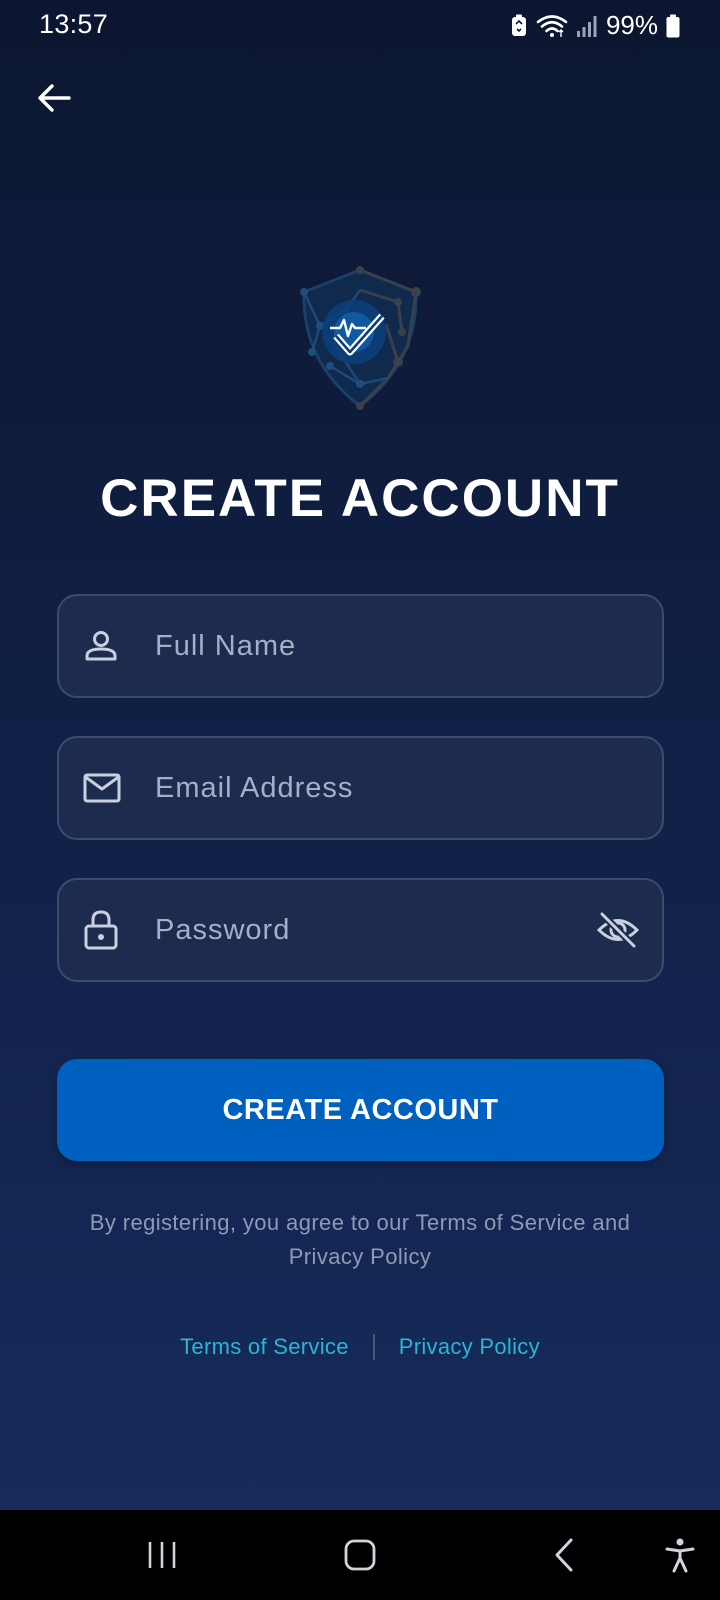 The image size is (720, 1600). What do you see at coordinates (363, 646) in the screenshot?
I see `full-name-input` at bounding box center [363, 646].